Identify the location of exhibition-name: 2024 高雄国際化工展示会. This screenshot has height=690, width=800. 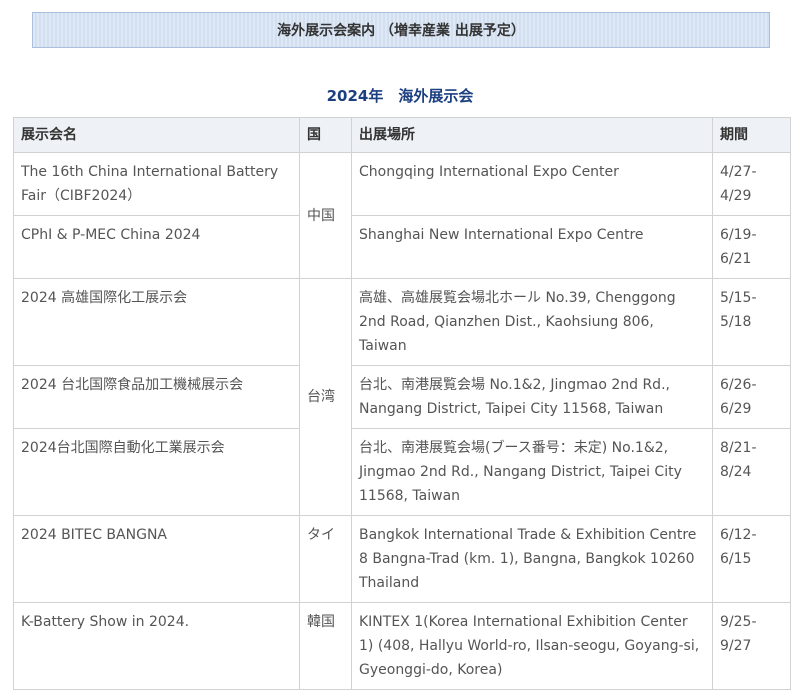
(156, 322).